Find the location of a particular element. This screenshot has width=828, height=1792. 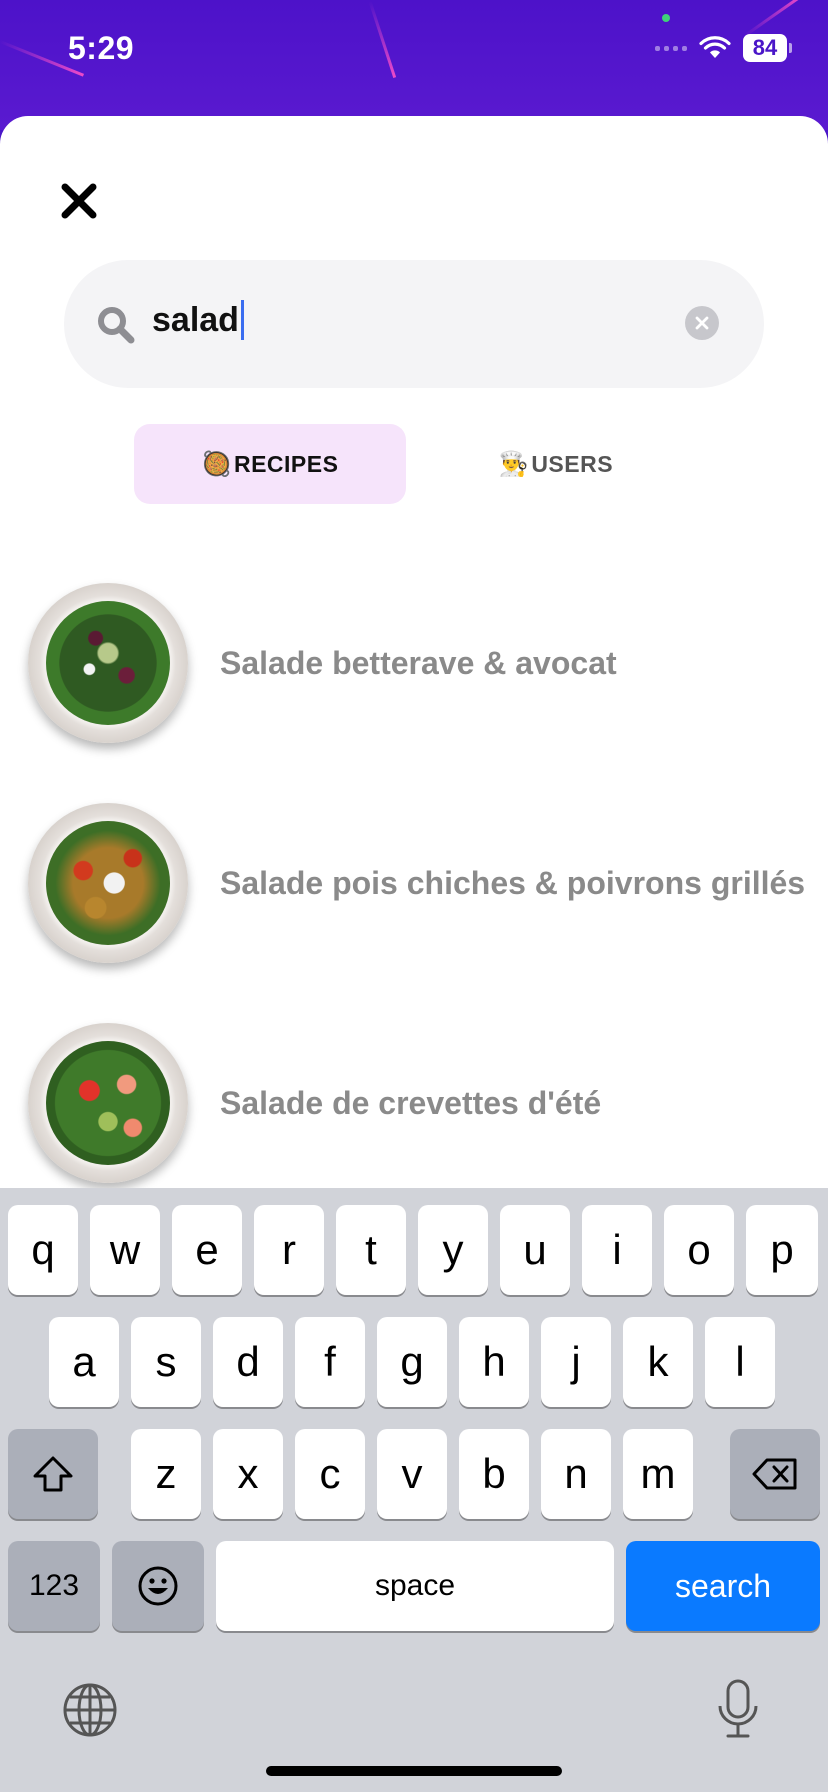

tab-users-label: USERS is located at coordinates (572, 463).